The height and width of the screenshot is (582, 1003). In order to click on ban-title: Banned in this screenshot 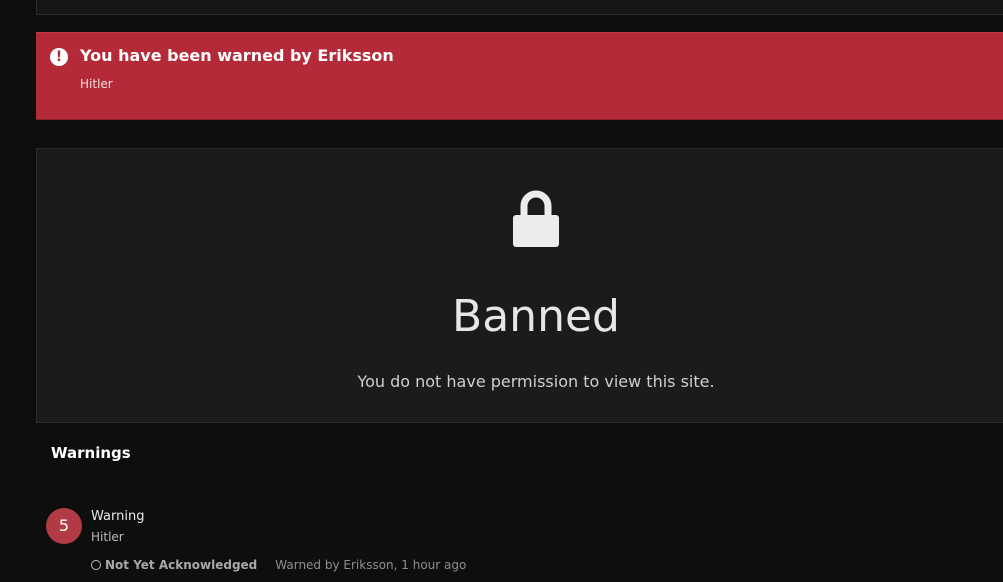, I will do `click(536, 316)`.